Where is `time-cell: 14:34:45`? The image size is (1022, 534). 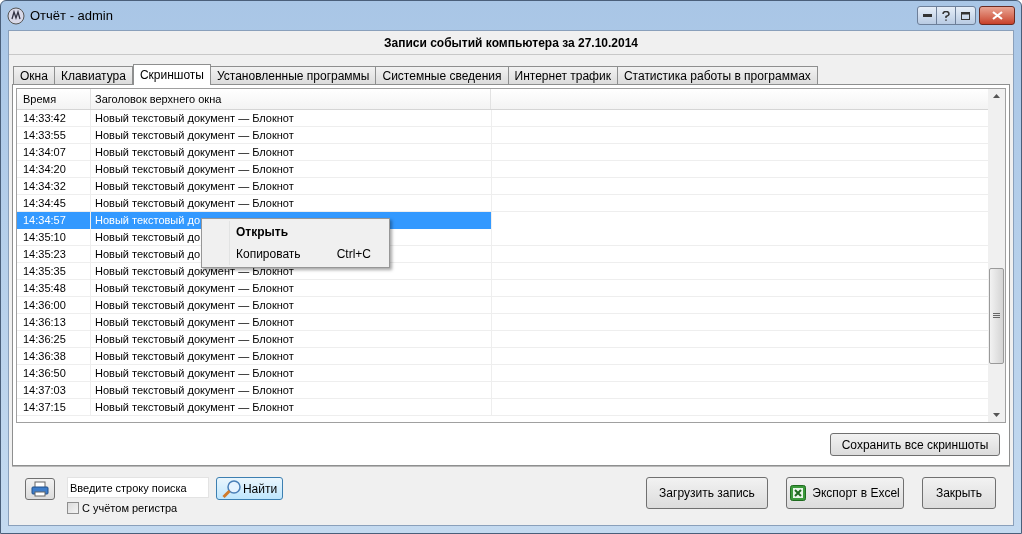
time-cell: 14:34:45 is located at coordinates (54, 203).